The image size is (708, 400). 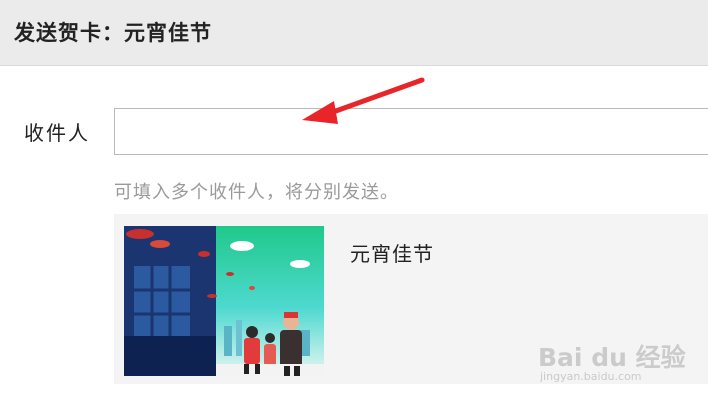 What do you see at coordinates (392, 254) in the screenshot?
I see `card-name: 元宵佳节` at bounding box center [392, 254].